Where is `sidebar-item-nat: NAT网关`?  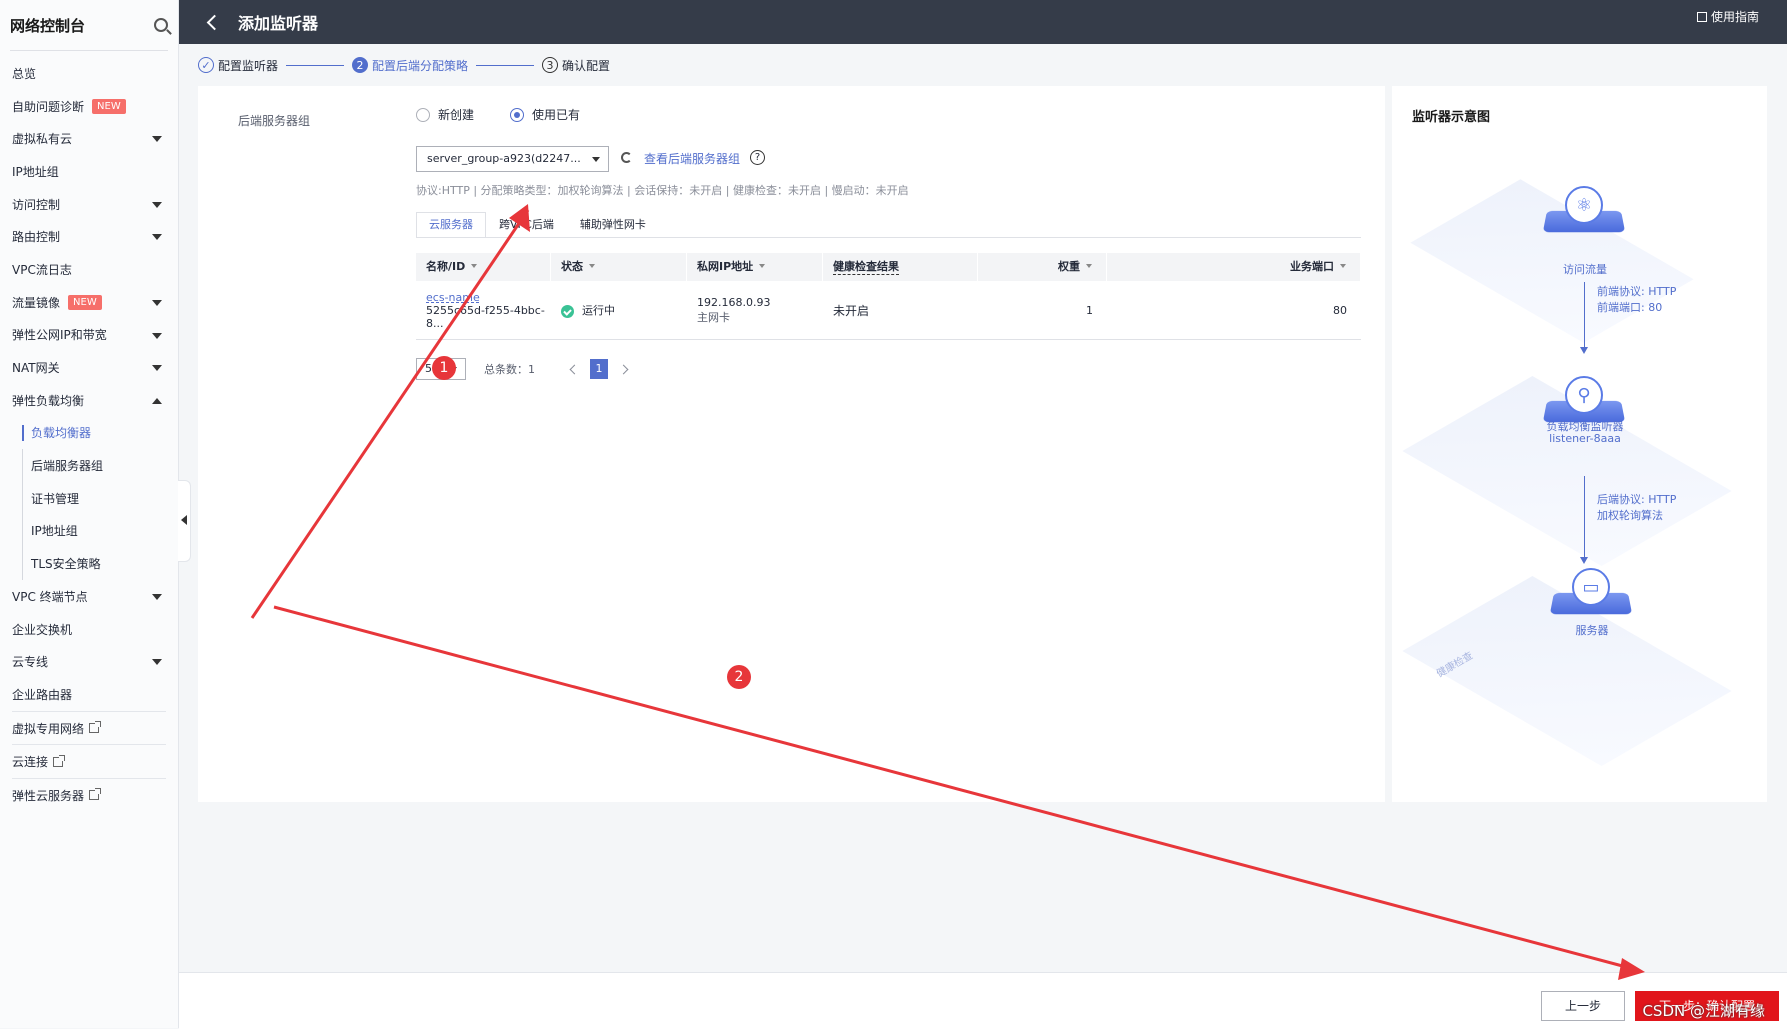 sidebar-item-nat: NAT网关 is located at coordinates (89, 367).